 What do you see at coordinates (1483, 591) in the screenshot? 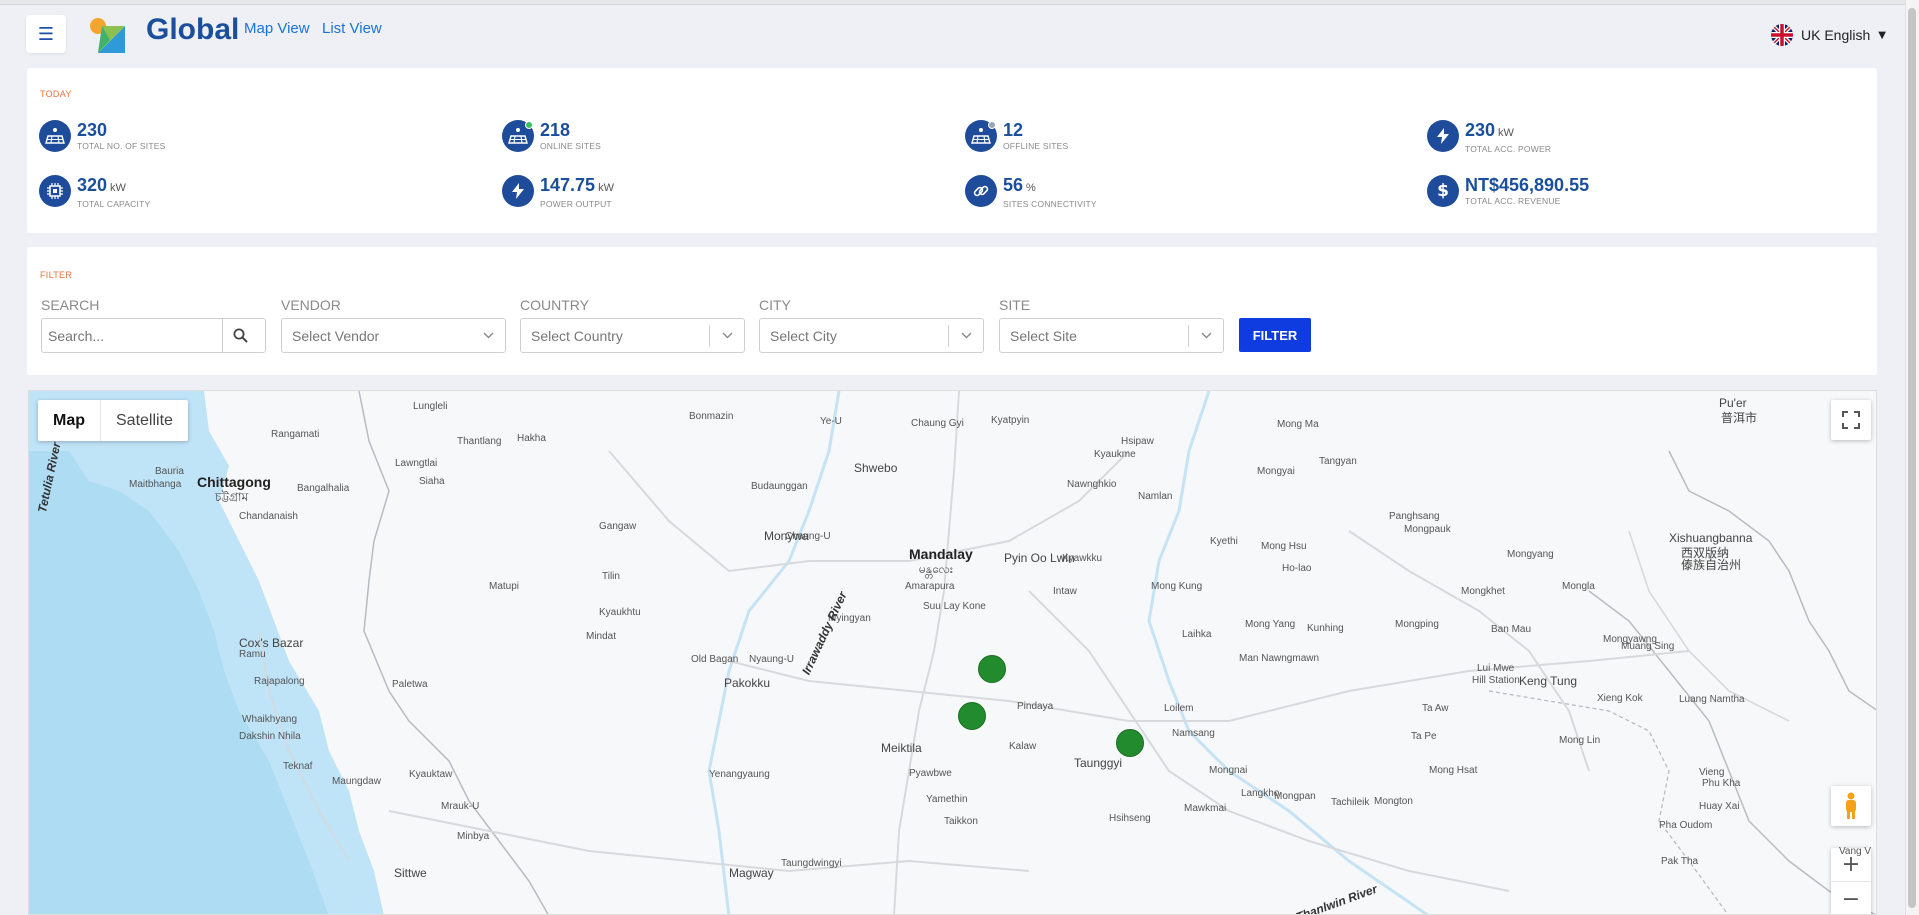
I see `map-place-label: Mongkhet` at bounding box center [1483, 591].